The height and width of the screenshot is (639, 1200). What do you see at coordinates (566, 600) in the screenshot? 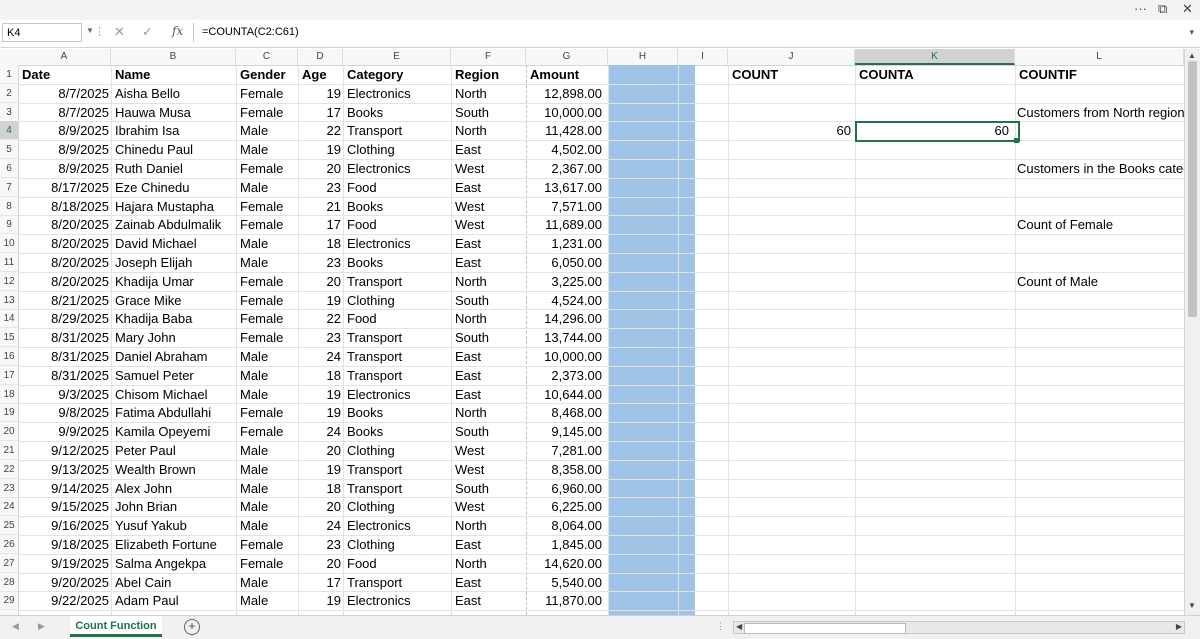
I see `cell-amount: 11,870.00` at bounding box center [566, 600].